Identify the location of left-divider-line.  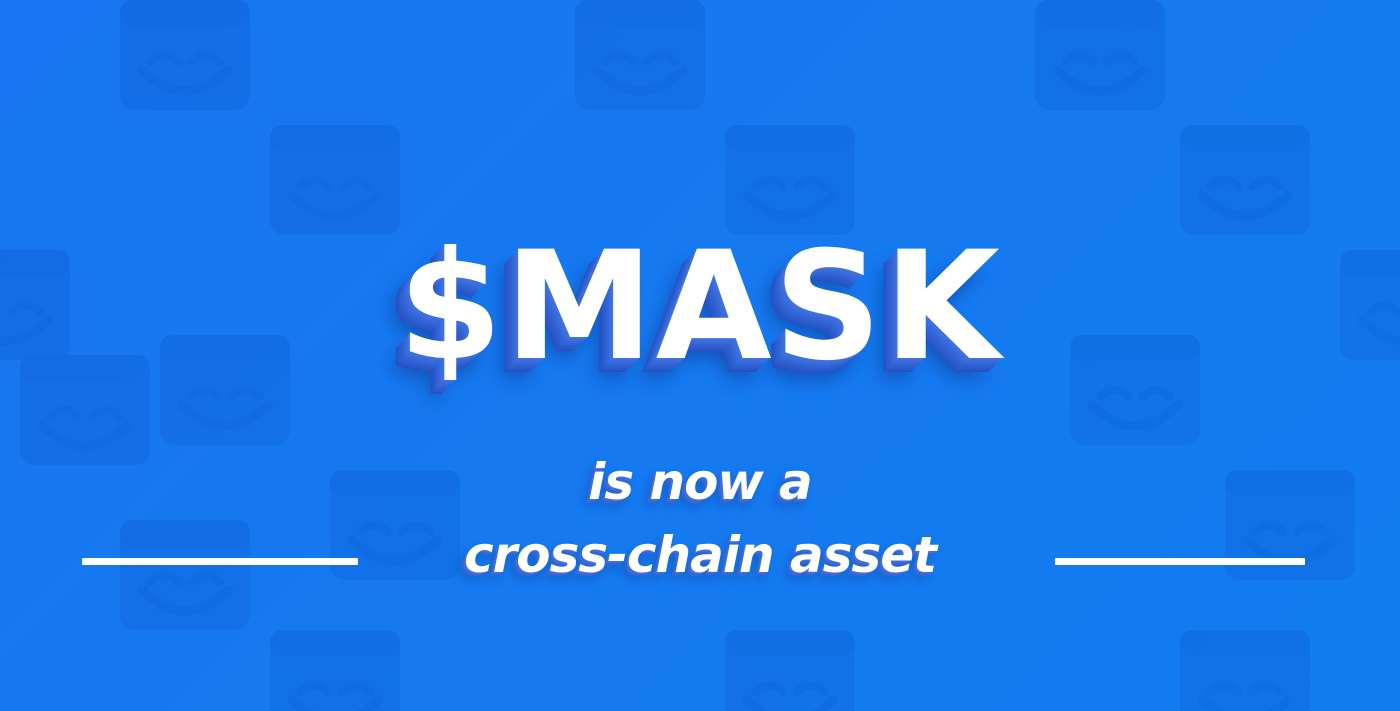
(220, 561).